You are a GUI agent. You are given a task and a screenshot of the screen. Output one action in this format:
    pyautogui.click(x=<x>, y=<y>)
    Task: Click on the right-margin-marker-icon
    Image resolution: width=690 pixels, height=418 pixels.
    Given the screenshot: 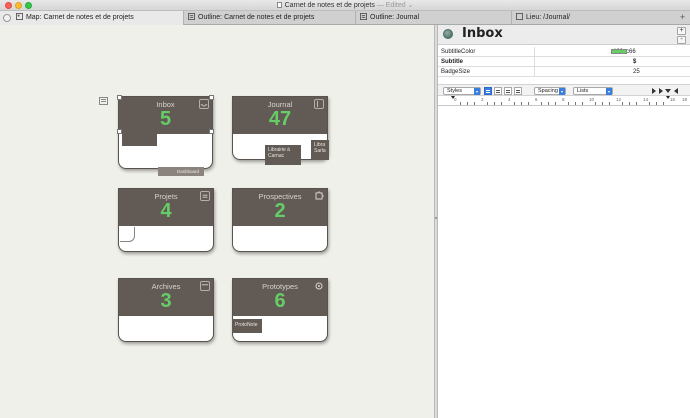 What is the action you would take?
    pyautogui.click(x=668, y=97)
    